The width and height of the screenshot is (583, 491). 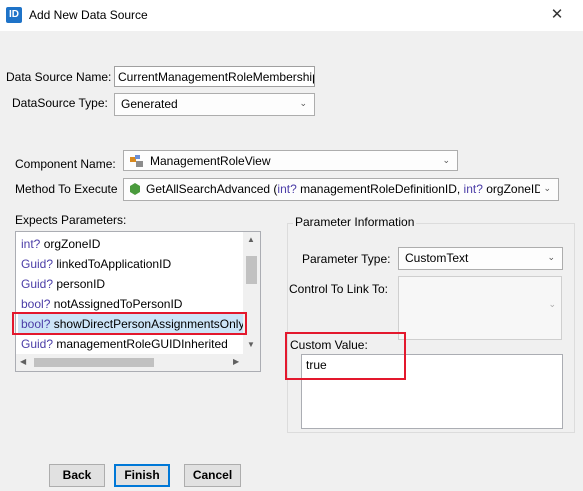 What do you see at coordinates (346, 259) in the screenshot?
I see `parameter-type-label: Parameter Type:` at bounding box center [346, 259].